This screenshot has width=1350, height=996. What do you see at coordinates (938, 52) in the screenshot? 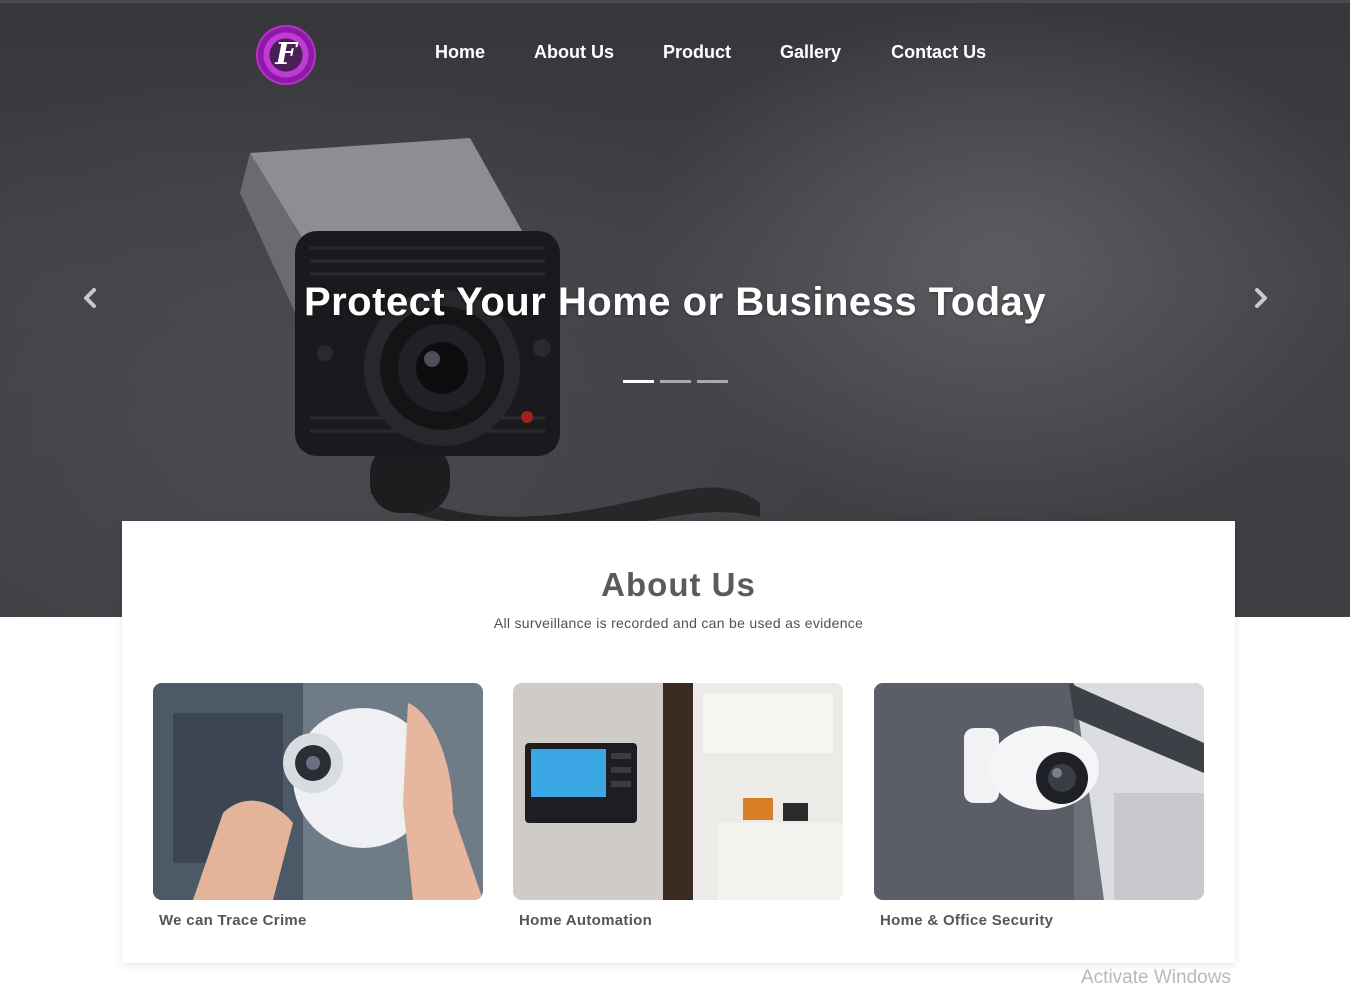
I see `nav-contact-us: Contact Us` at bounding box center [938, 52].